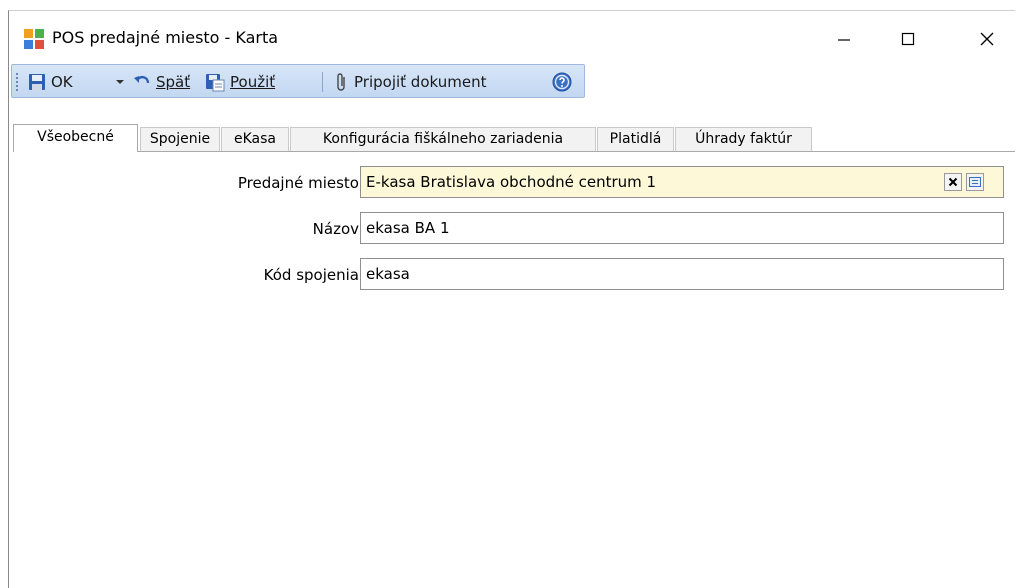 Image resolution: width=1016 pixels, height=588 pixels. I want to click on close-button, so click(987, 39).